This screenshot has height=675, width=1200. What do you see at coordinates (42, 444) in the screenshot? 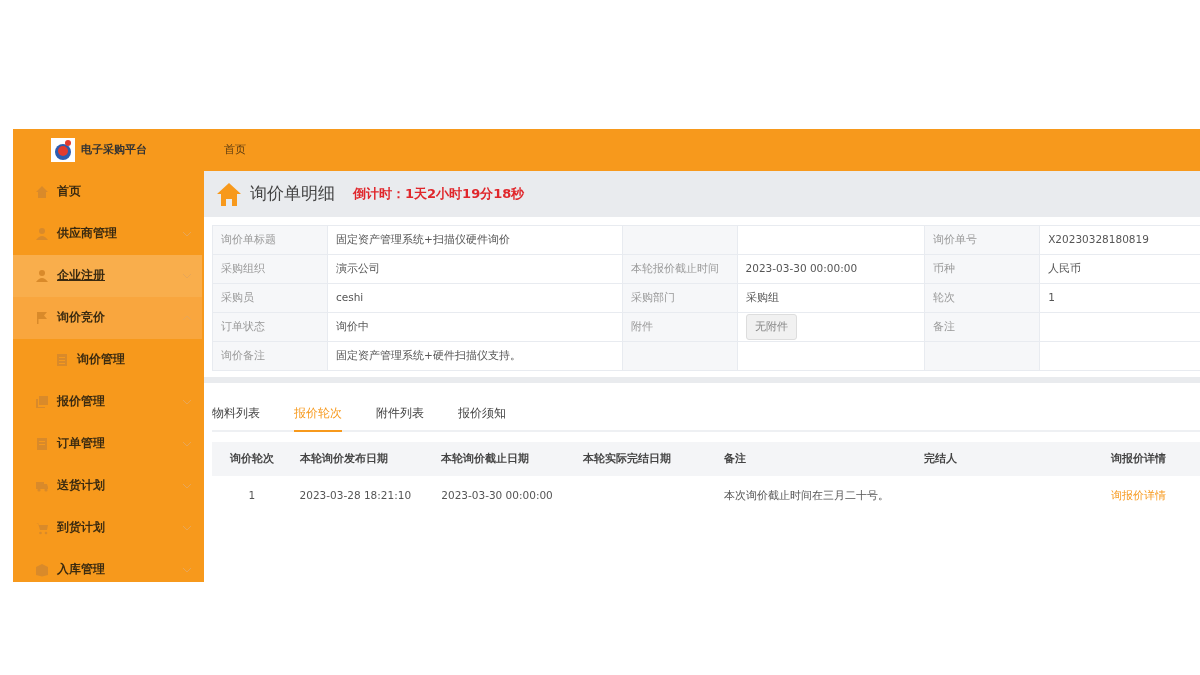
I see `document-icon` at bounding box center [42, 444].